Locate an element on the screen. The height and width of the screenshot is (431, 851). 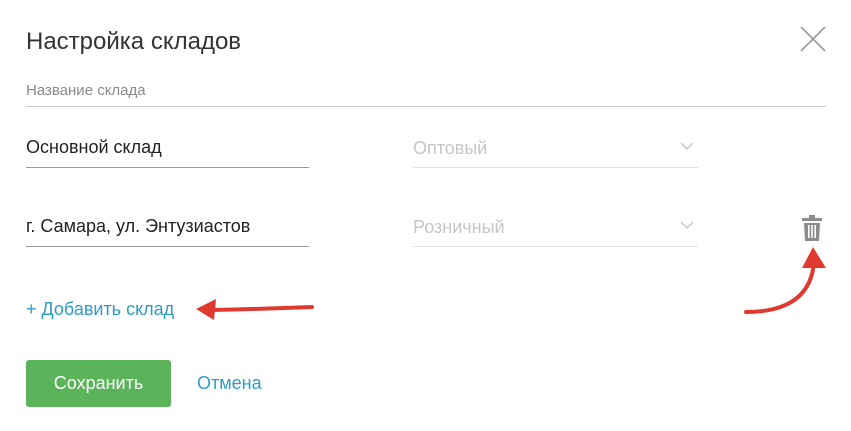
header-divider is located at coordinates (426, 106).